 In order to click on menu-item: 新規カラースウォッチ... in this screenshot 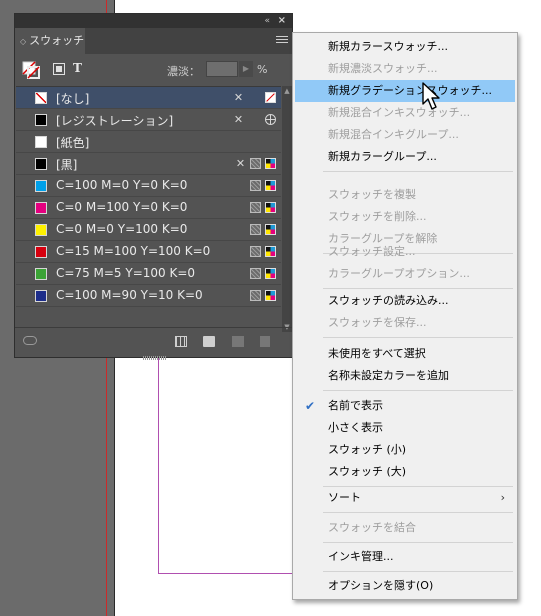, I will do `click(405, 47)`.